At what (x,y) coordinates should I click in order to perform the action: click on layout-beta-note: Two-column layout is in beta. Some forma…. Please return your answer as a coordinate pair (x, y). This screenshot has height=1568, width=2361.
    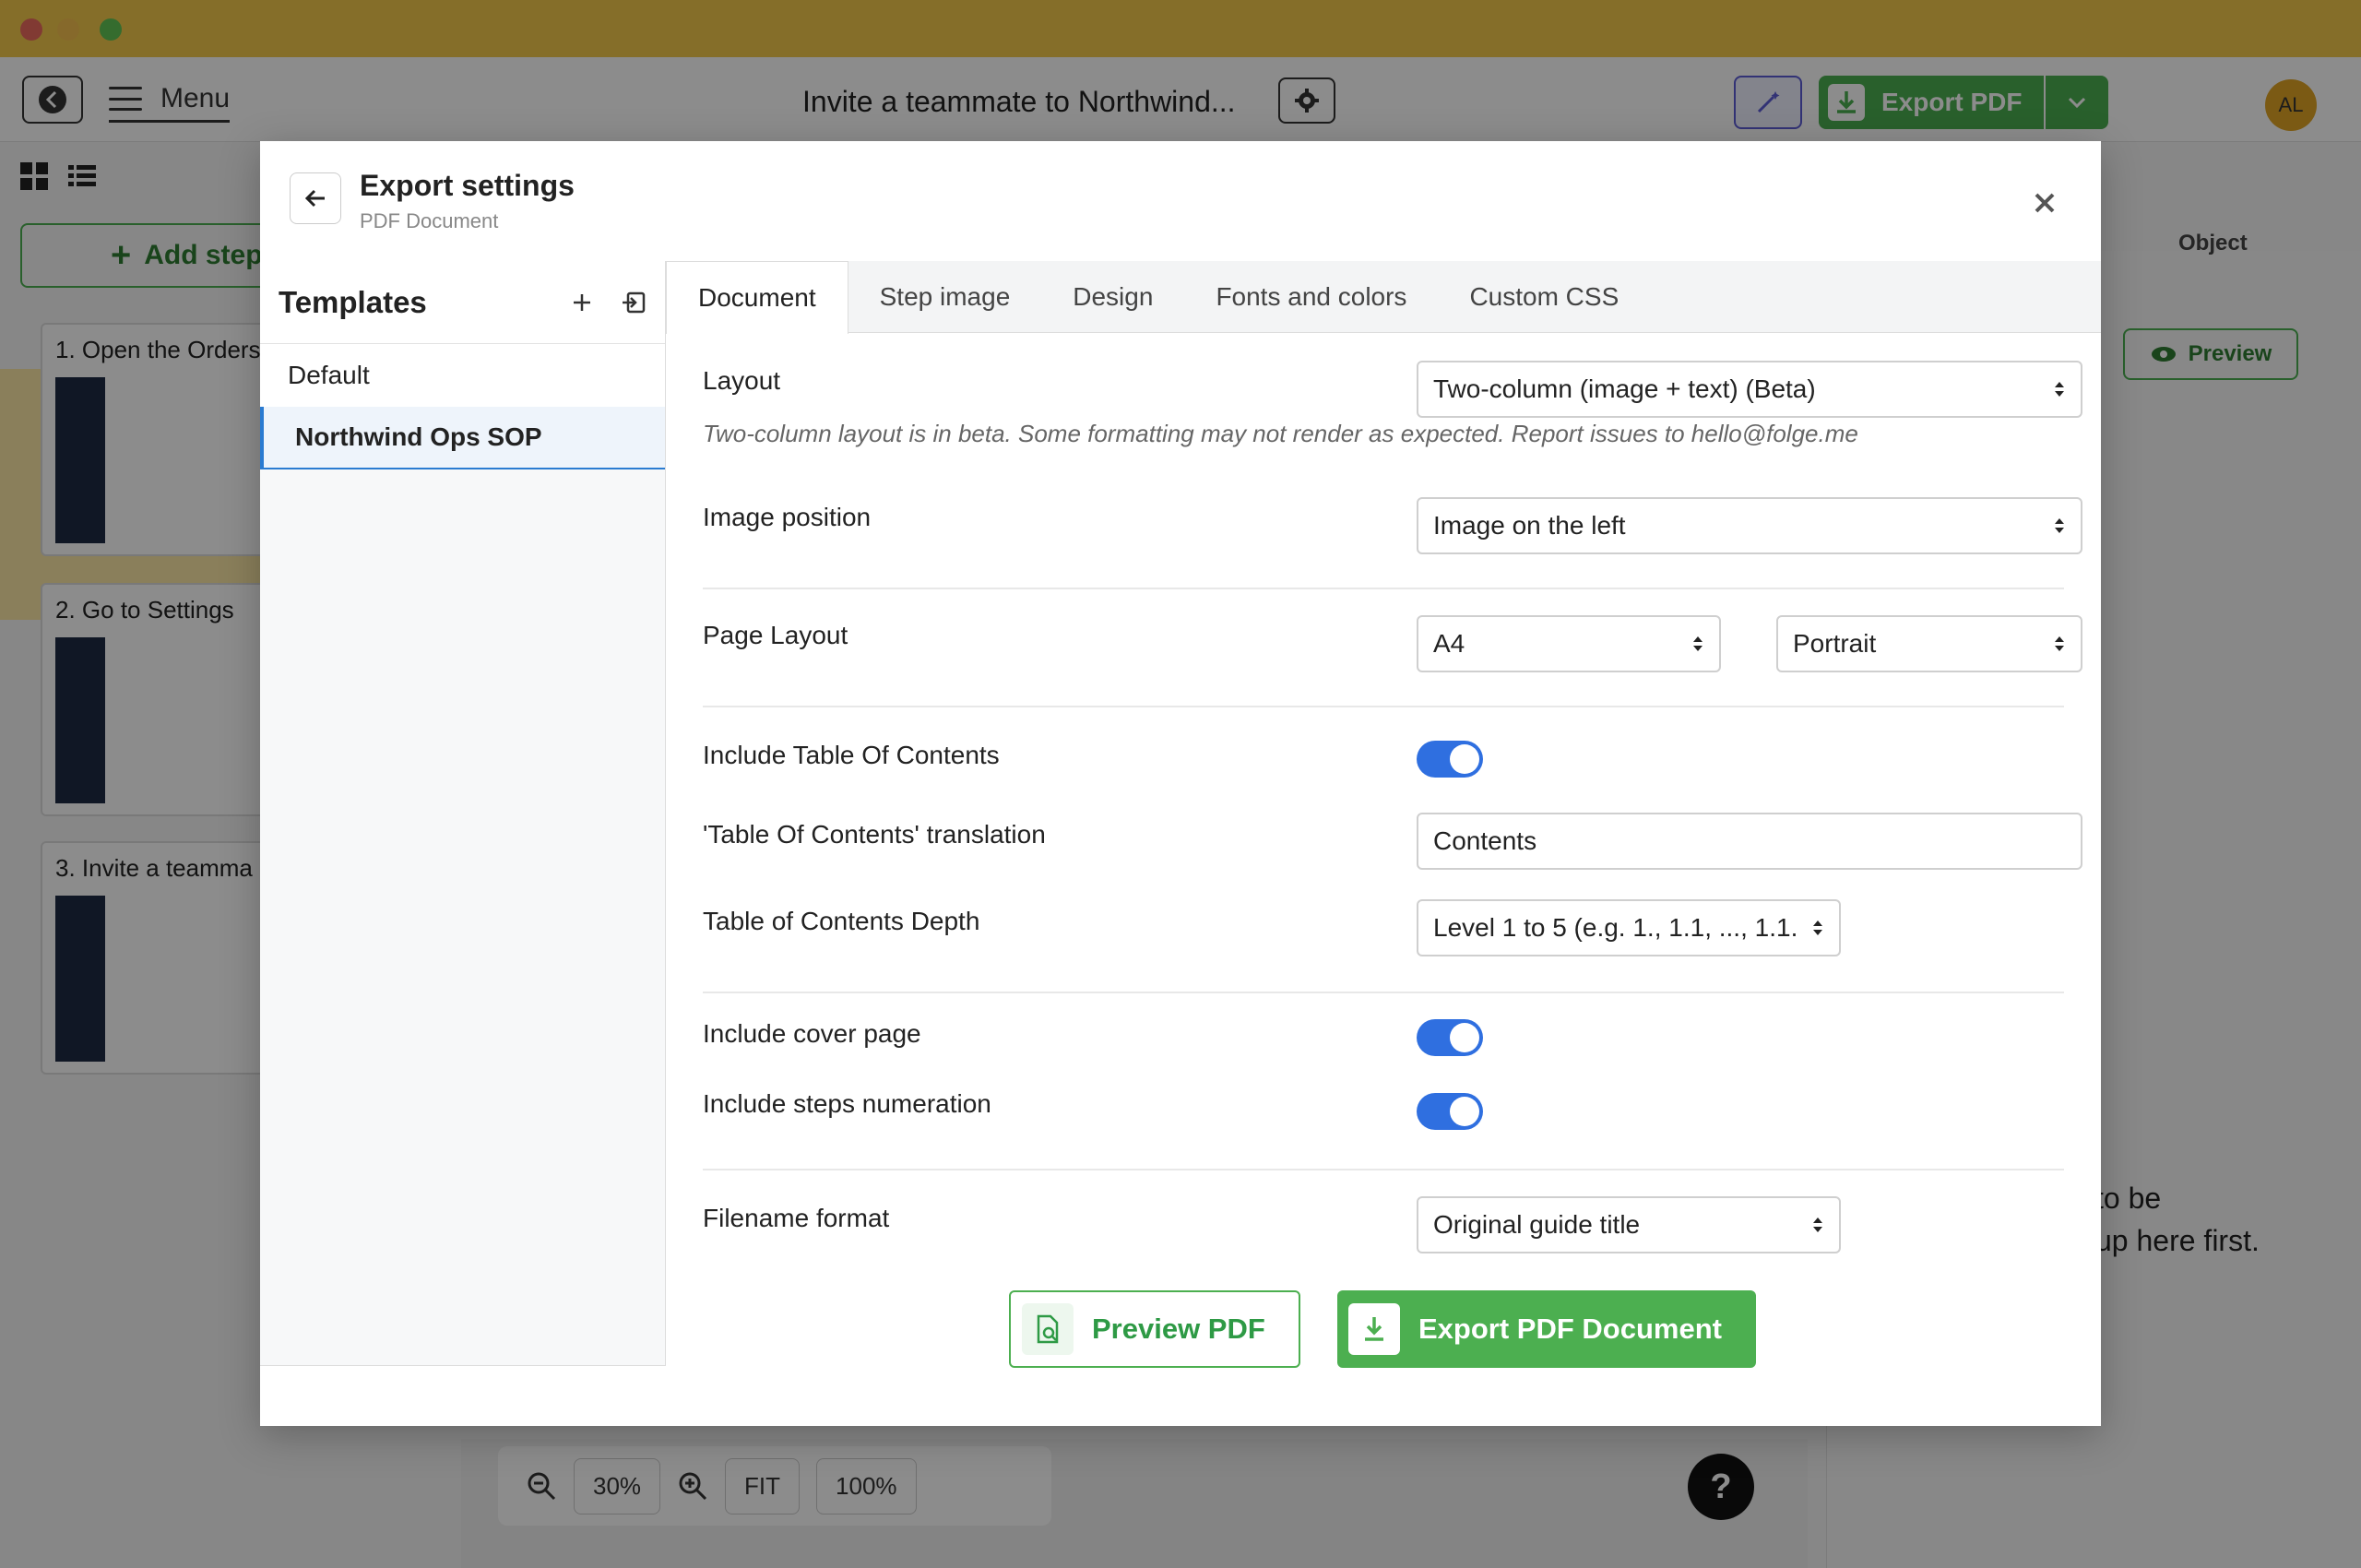
    Looking at the image, I should click on (1280, 433).